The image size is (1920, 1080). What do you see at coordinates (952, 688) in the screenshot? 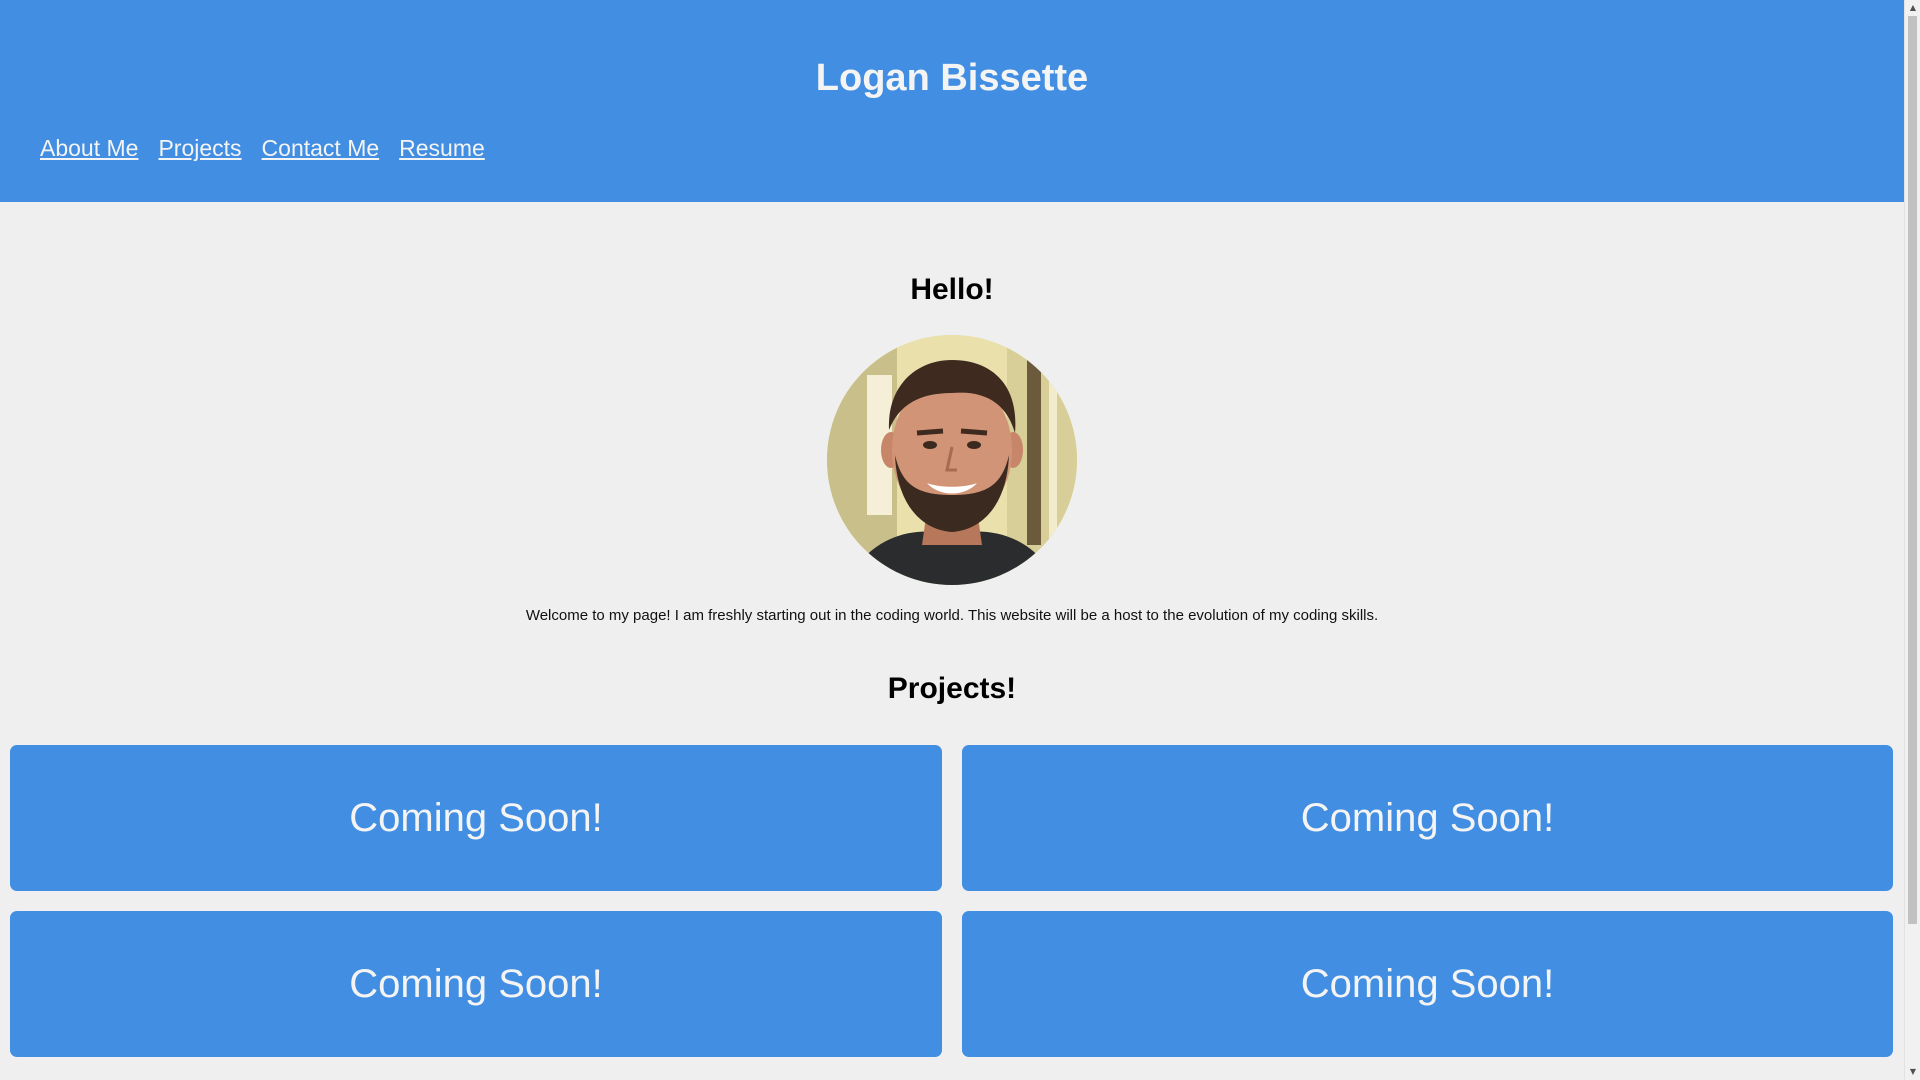
I see `projects-heading: Projects!` at bounding box center [952, 688].